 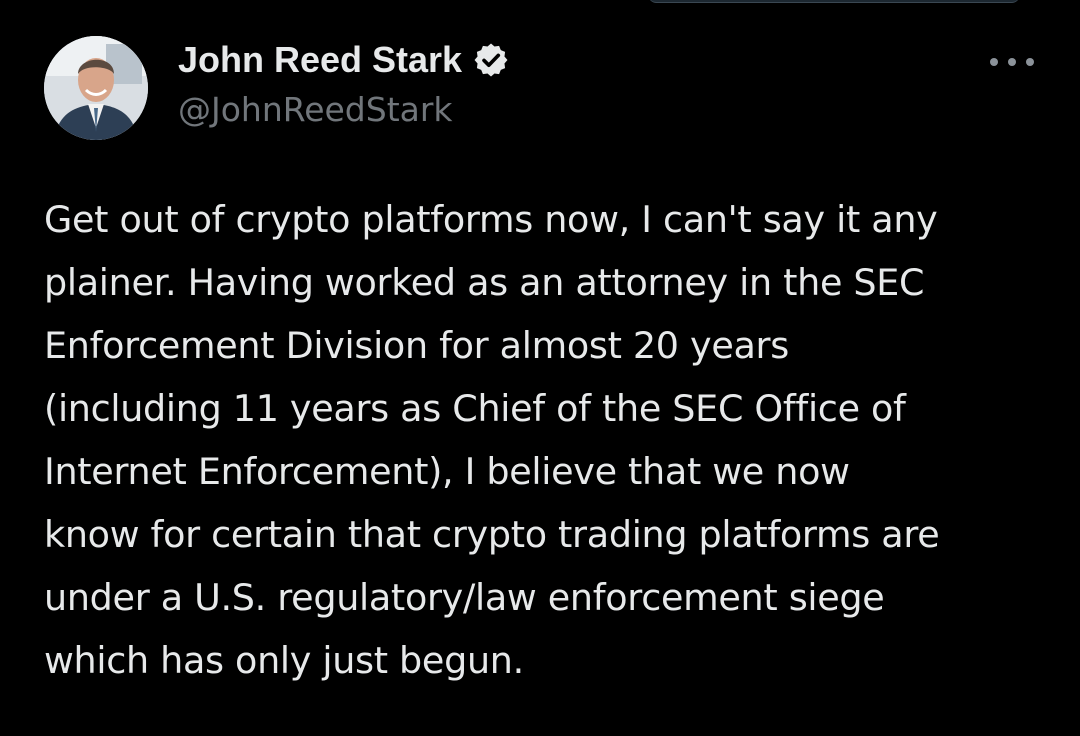 What do you see at coordinates (834, 1) in the screenshot?
I see `top-pill-button` at bounding box center [834, 1].